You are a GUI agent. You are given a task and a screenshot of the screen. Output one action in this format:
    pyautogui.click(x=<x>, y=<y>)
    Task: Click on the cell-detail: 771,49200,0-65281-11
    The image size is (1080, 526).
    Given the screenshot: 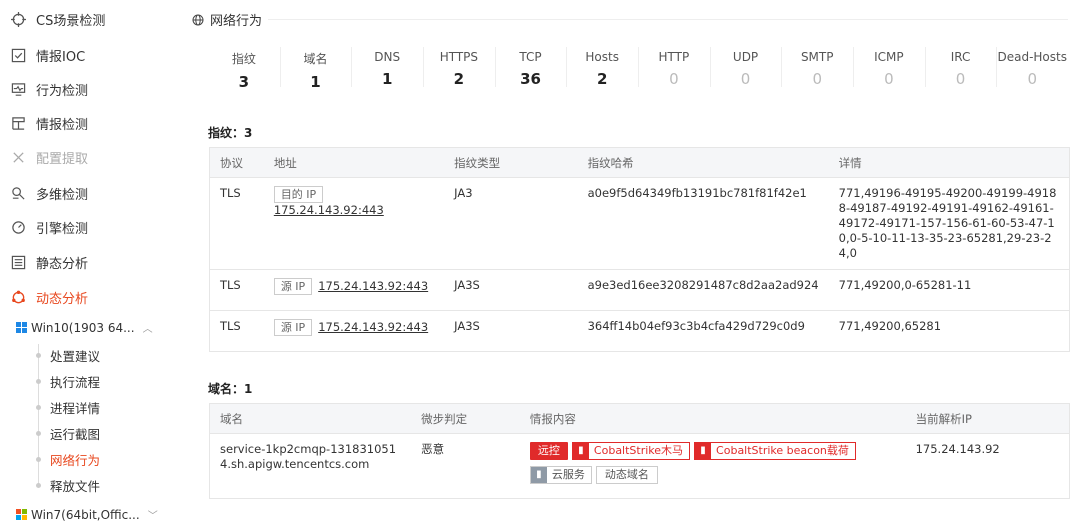 What is the action you would take?
    pyautogui.click(x=949, y=290)
    